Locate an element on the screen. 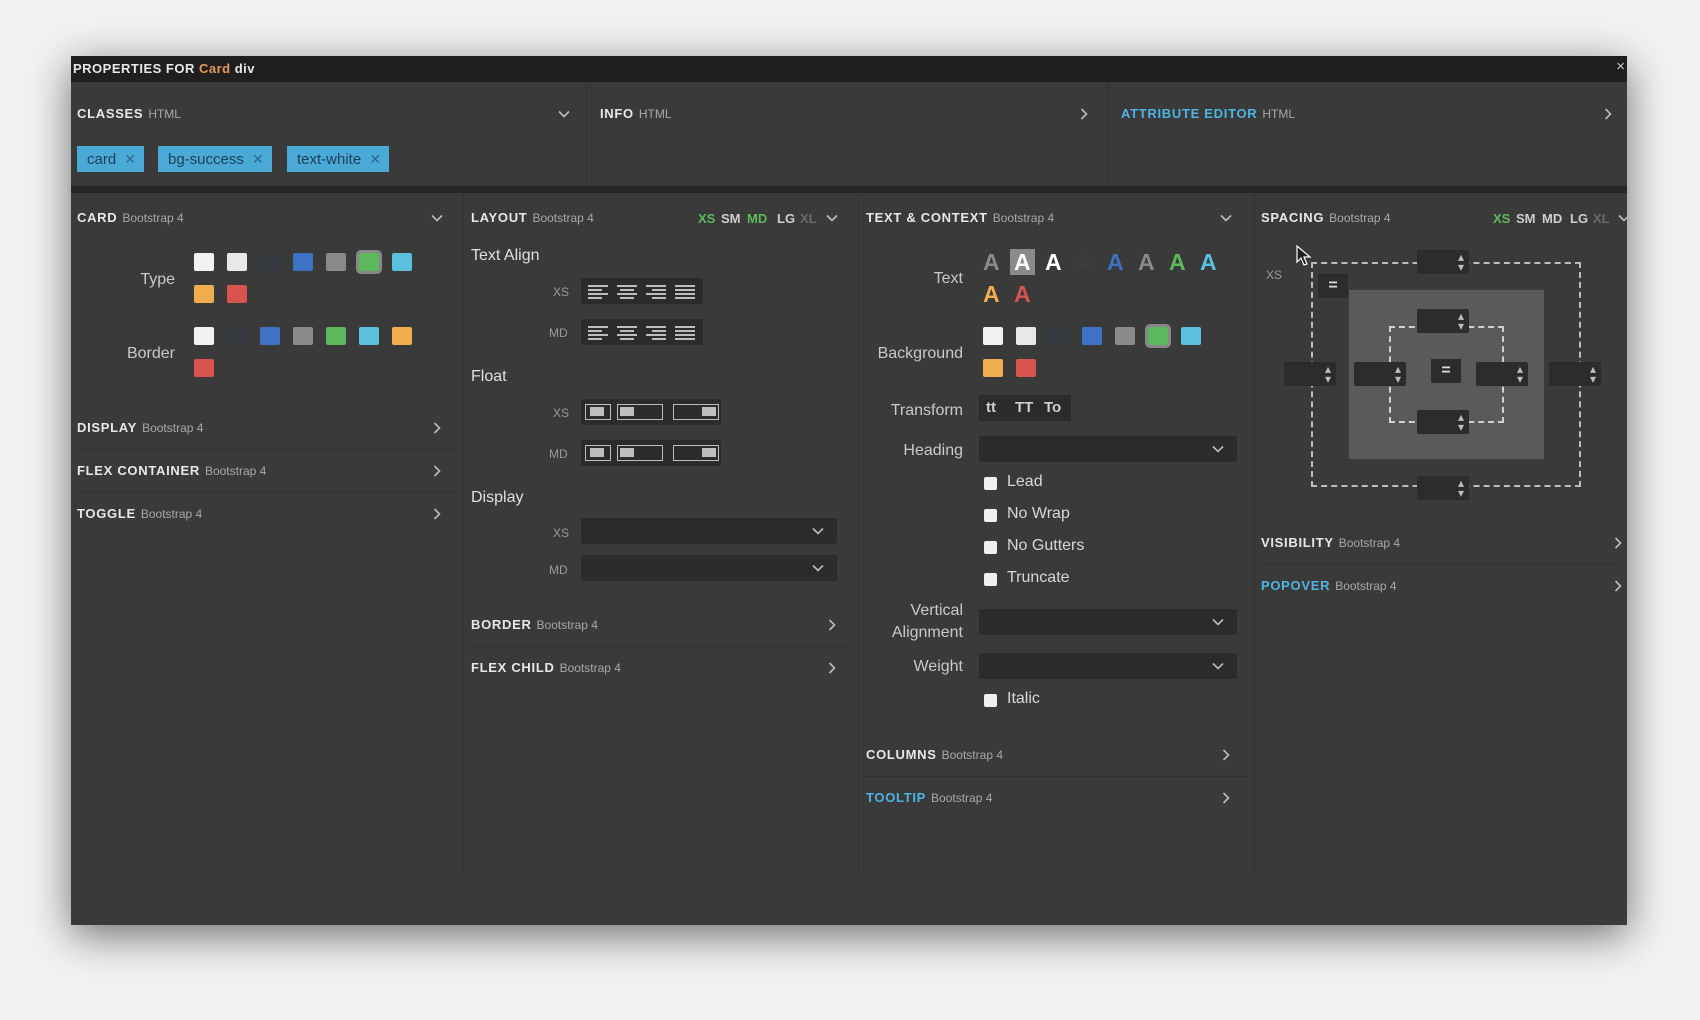 This screenshot has height=1020, width=1700. italic-checkbox is located at coordinates (990, 700).